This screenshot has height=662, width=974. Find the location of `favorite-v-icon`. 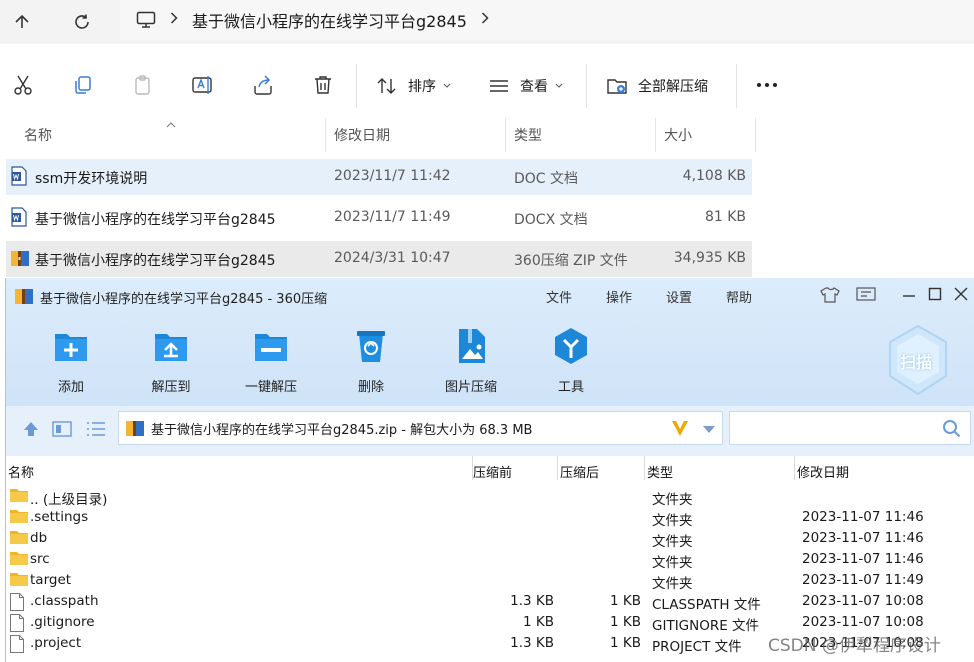

favorite-v-icon is located at coordinates (680, 430).